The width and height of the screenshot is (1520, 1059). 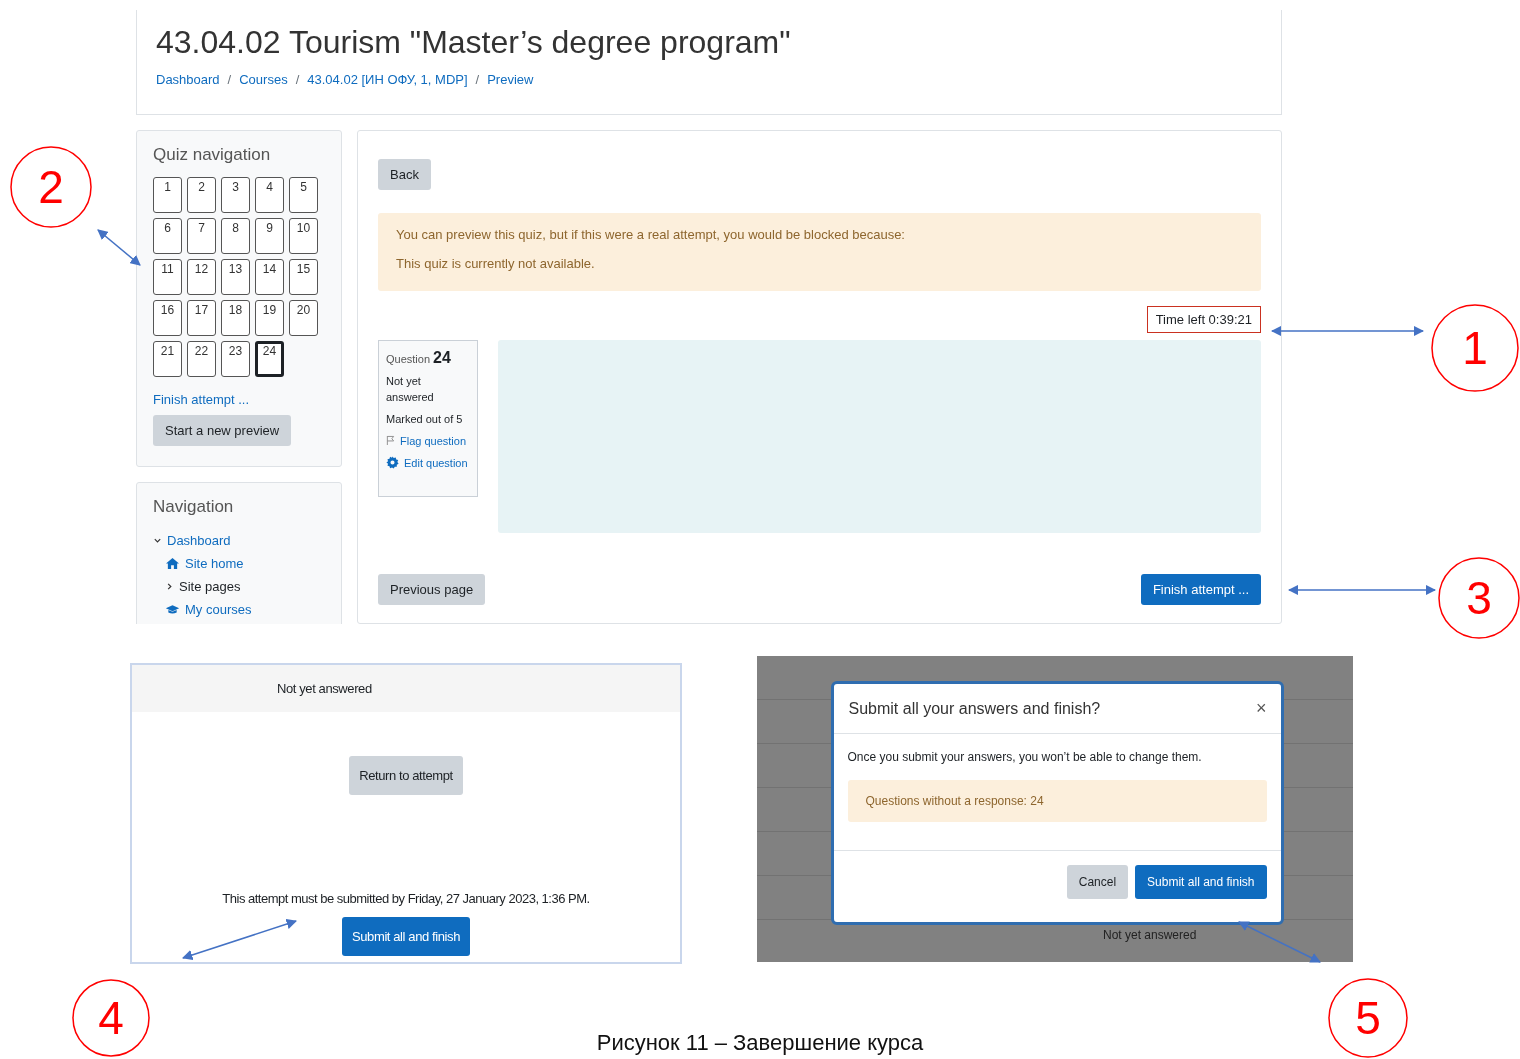 What do you see at coordinates (425, 419) in the screenshot?
I see `question-mark: Marked out of 5` at bounding box center [425, 419].